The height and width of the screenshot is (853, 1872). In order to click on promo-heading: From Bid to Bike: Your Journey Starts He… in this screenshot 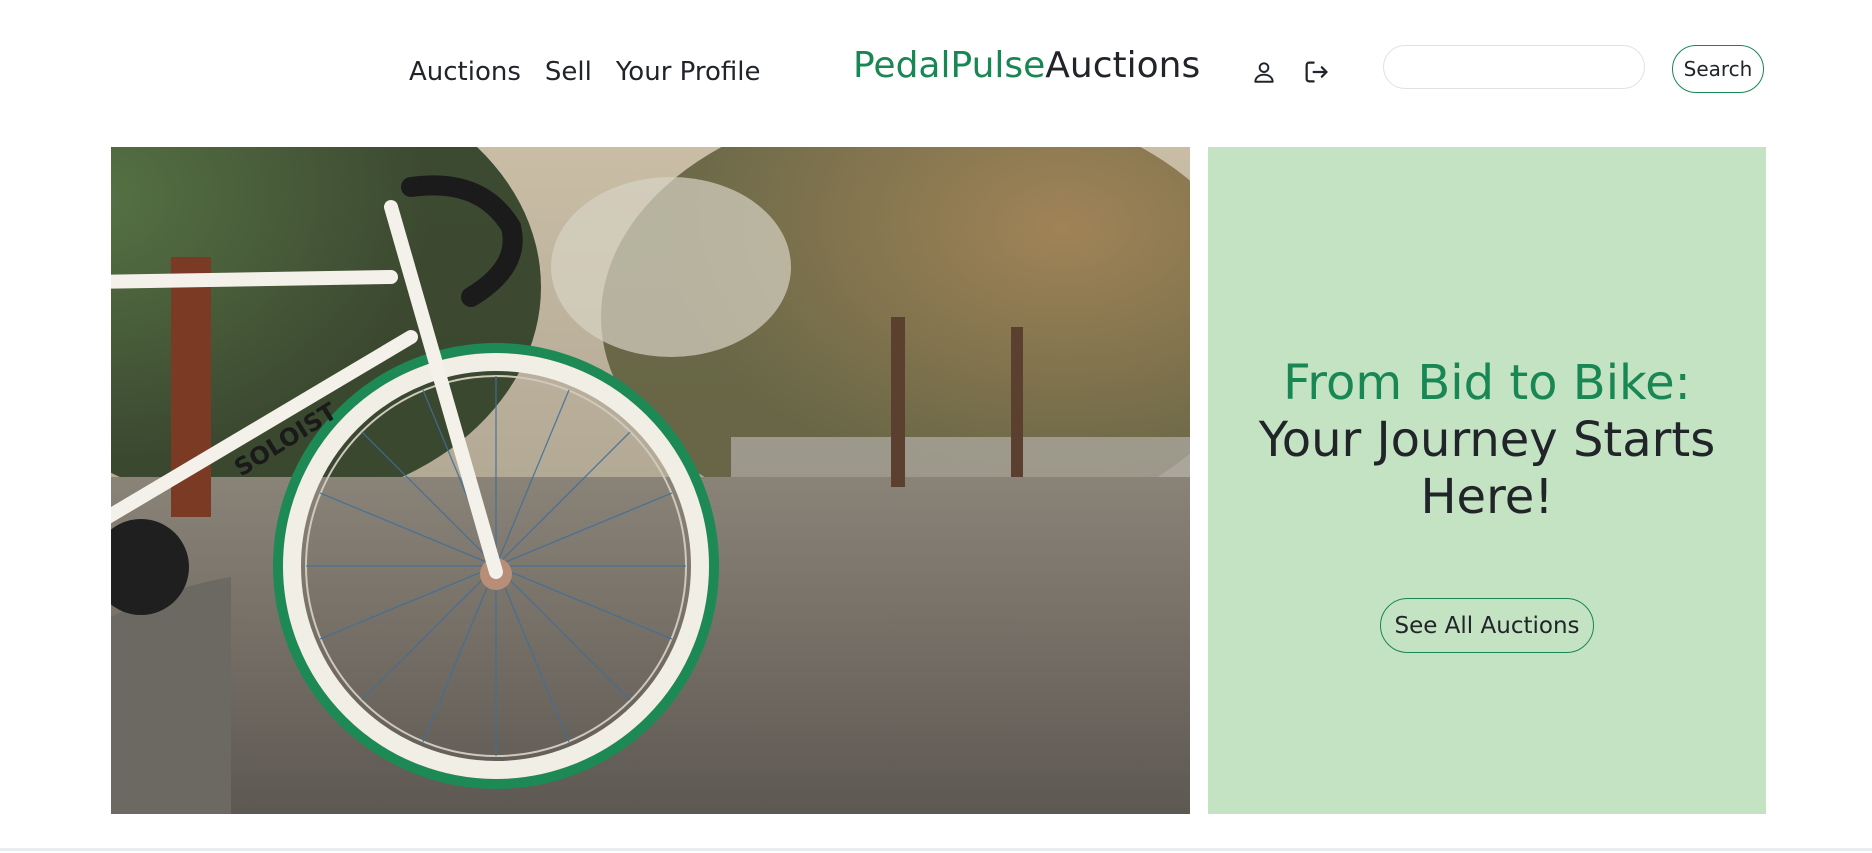, I will do `click(1487, 440)`.